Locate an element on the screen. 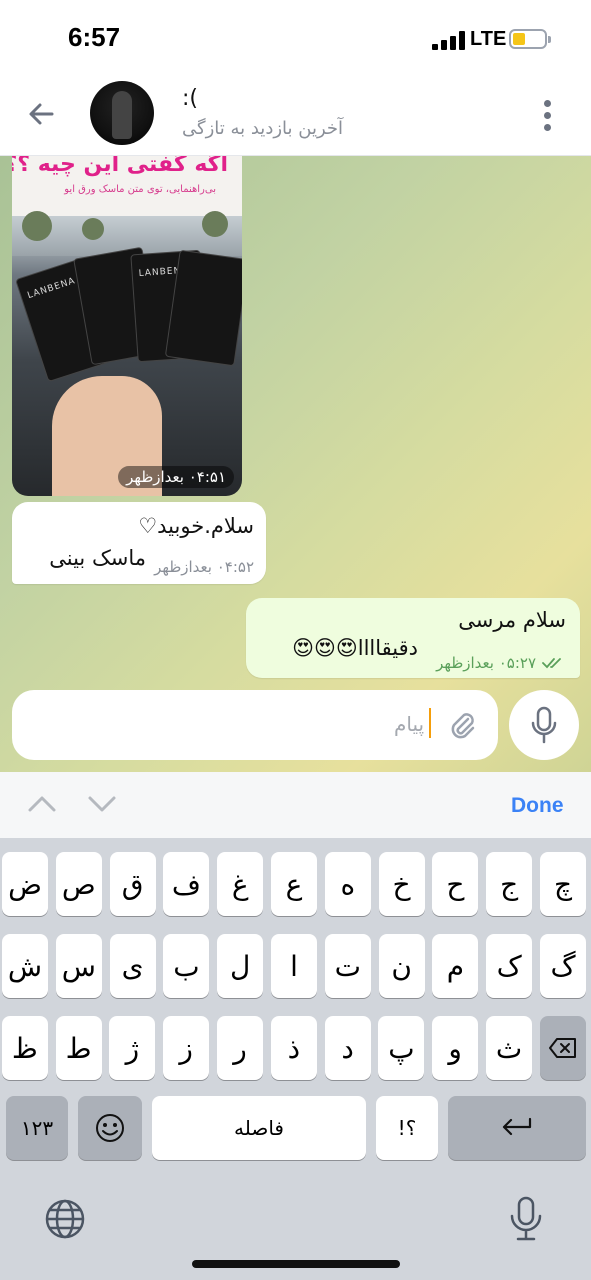  keyboard-toolbar: Done is located at coordinates (295, 805).